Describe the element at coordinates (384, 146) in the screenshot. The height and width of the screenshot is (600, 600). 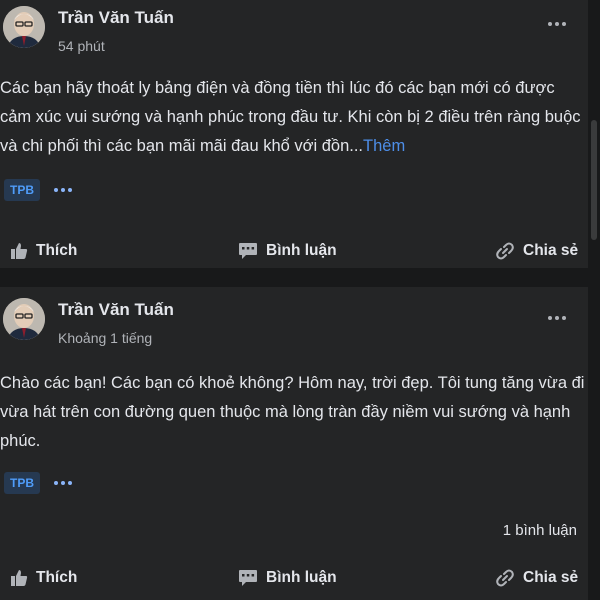
I see `see-more-link: Thêm` at that location.